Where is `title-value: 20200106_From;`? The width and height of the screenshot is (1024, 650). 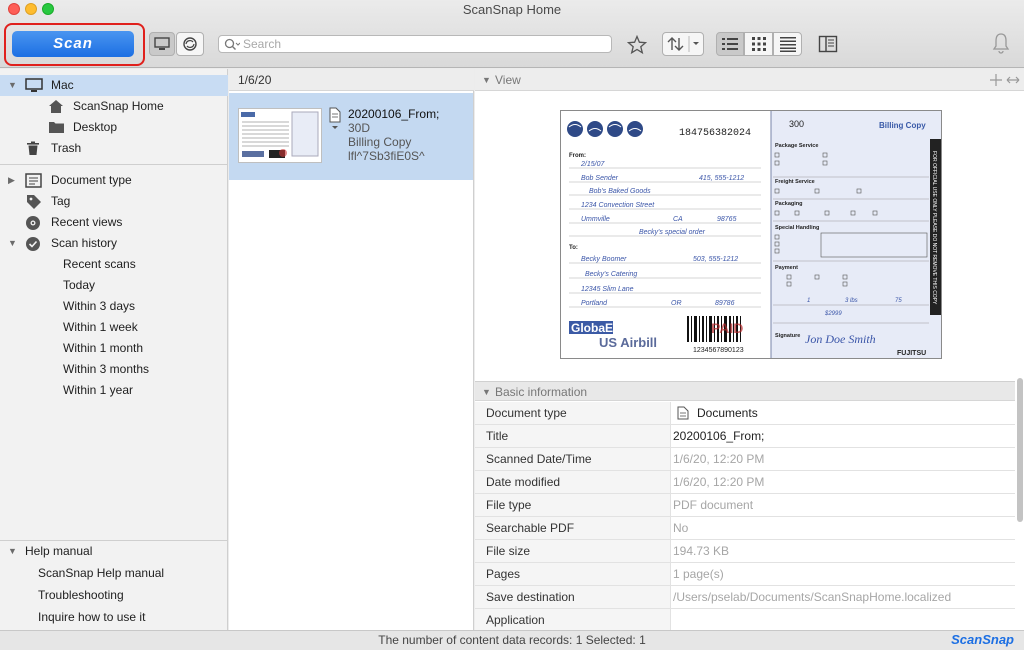
title-value: 20200106_From; is located at coordinates (718, 436).